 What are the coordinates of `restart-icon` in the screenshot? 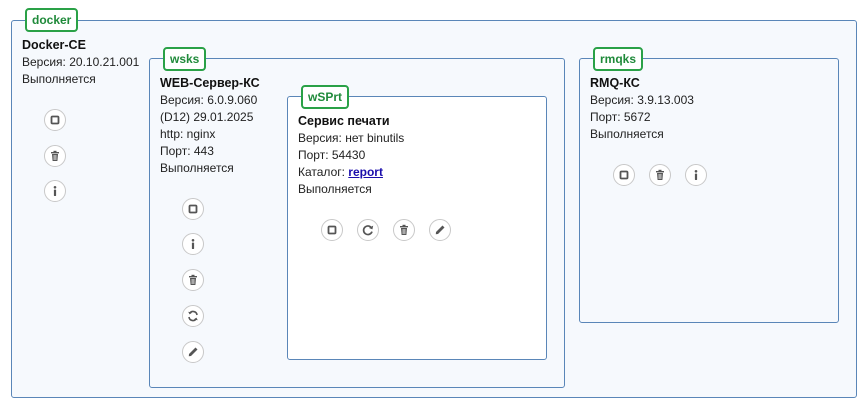 It's located at (368, 230).